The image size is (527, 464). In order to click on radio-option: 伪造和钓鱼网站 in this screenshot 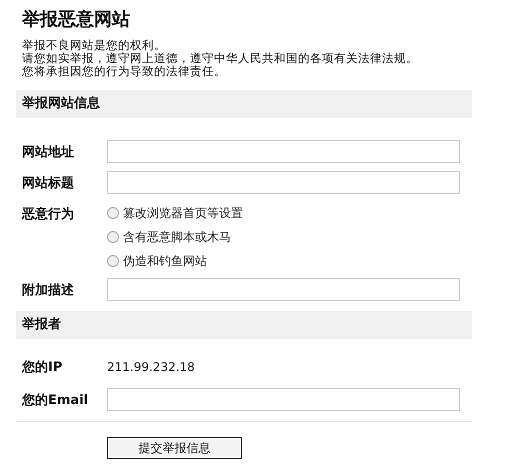, I will do `click(175, 261)`.